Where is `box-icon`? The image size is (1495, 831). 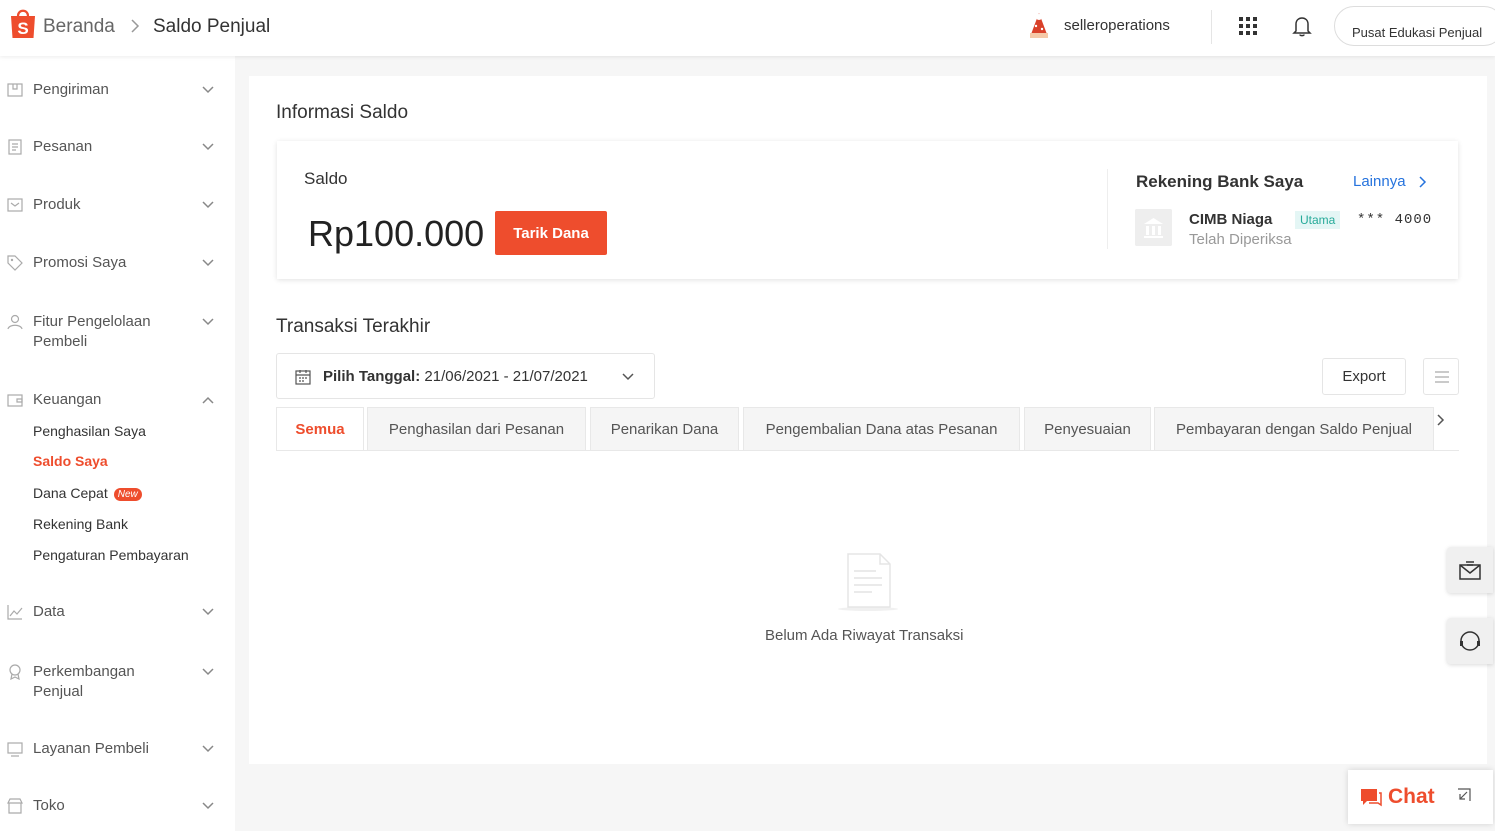 box-icon is located at coordinates (15, 205).